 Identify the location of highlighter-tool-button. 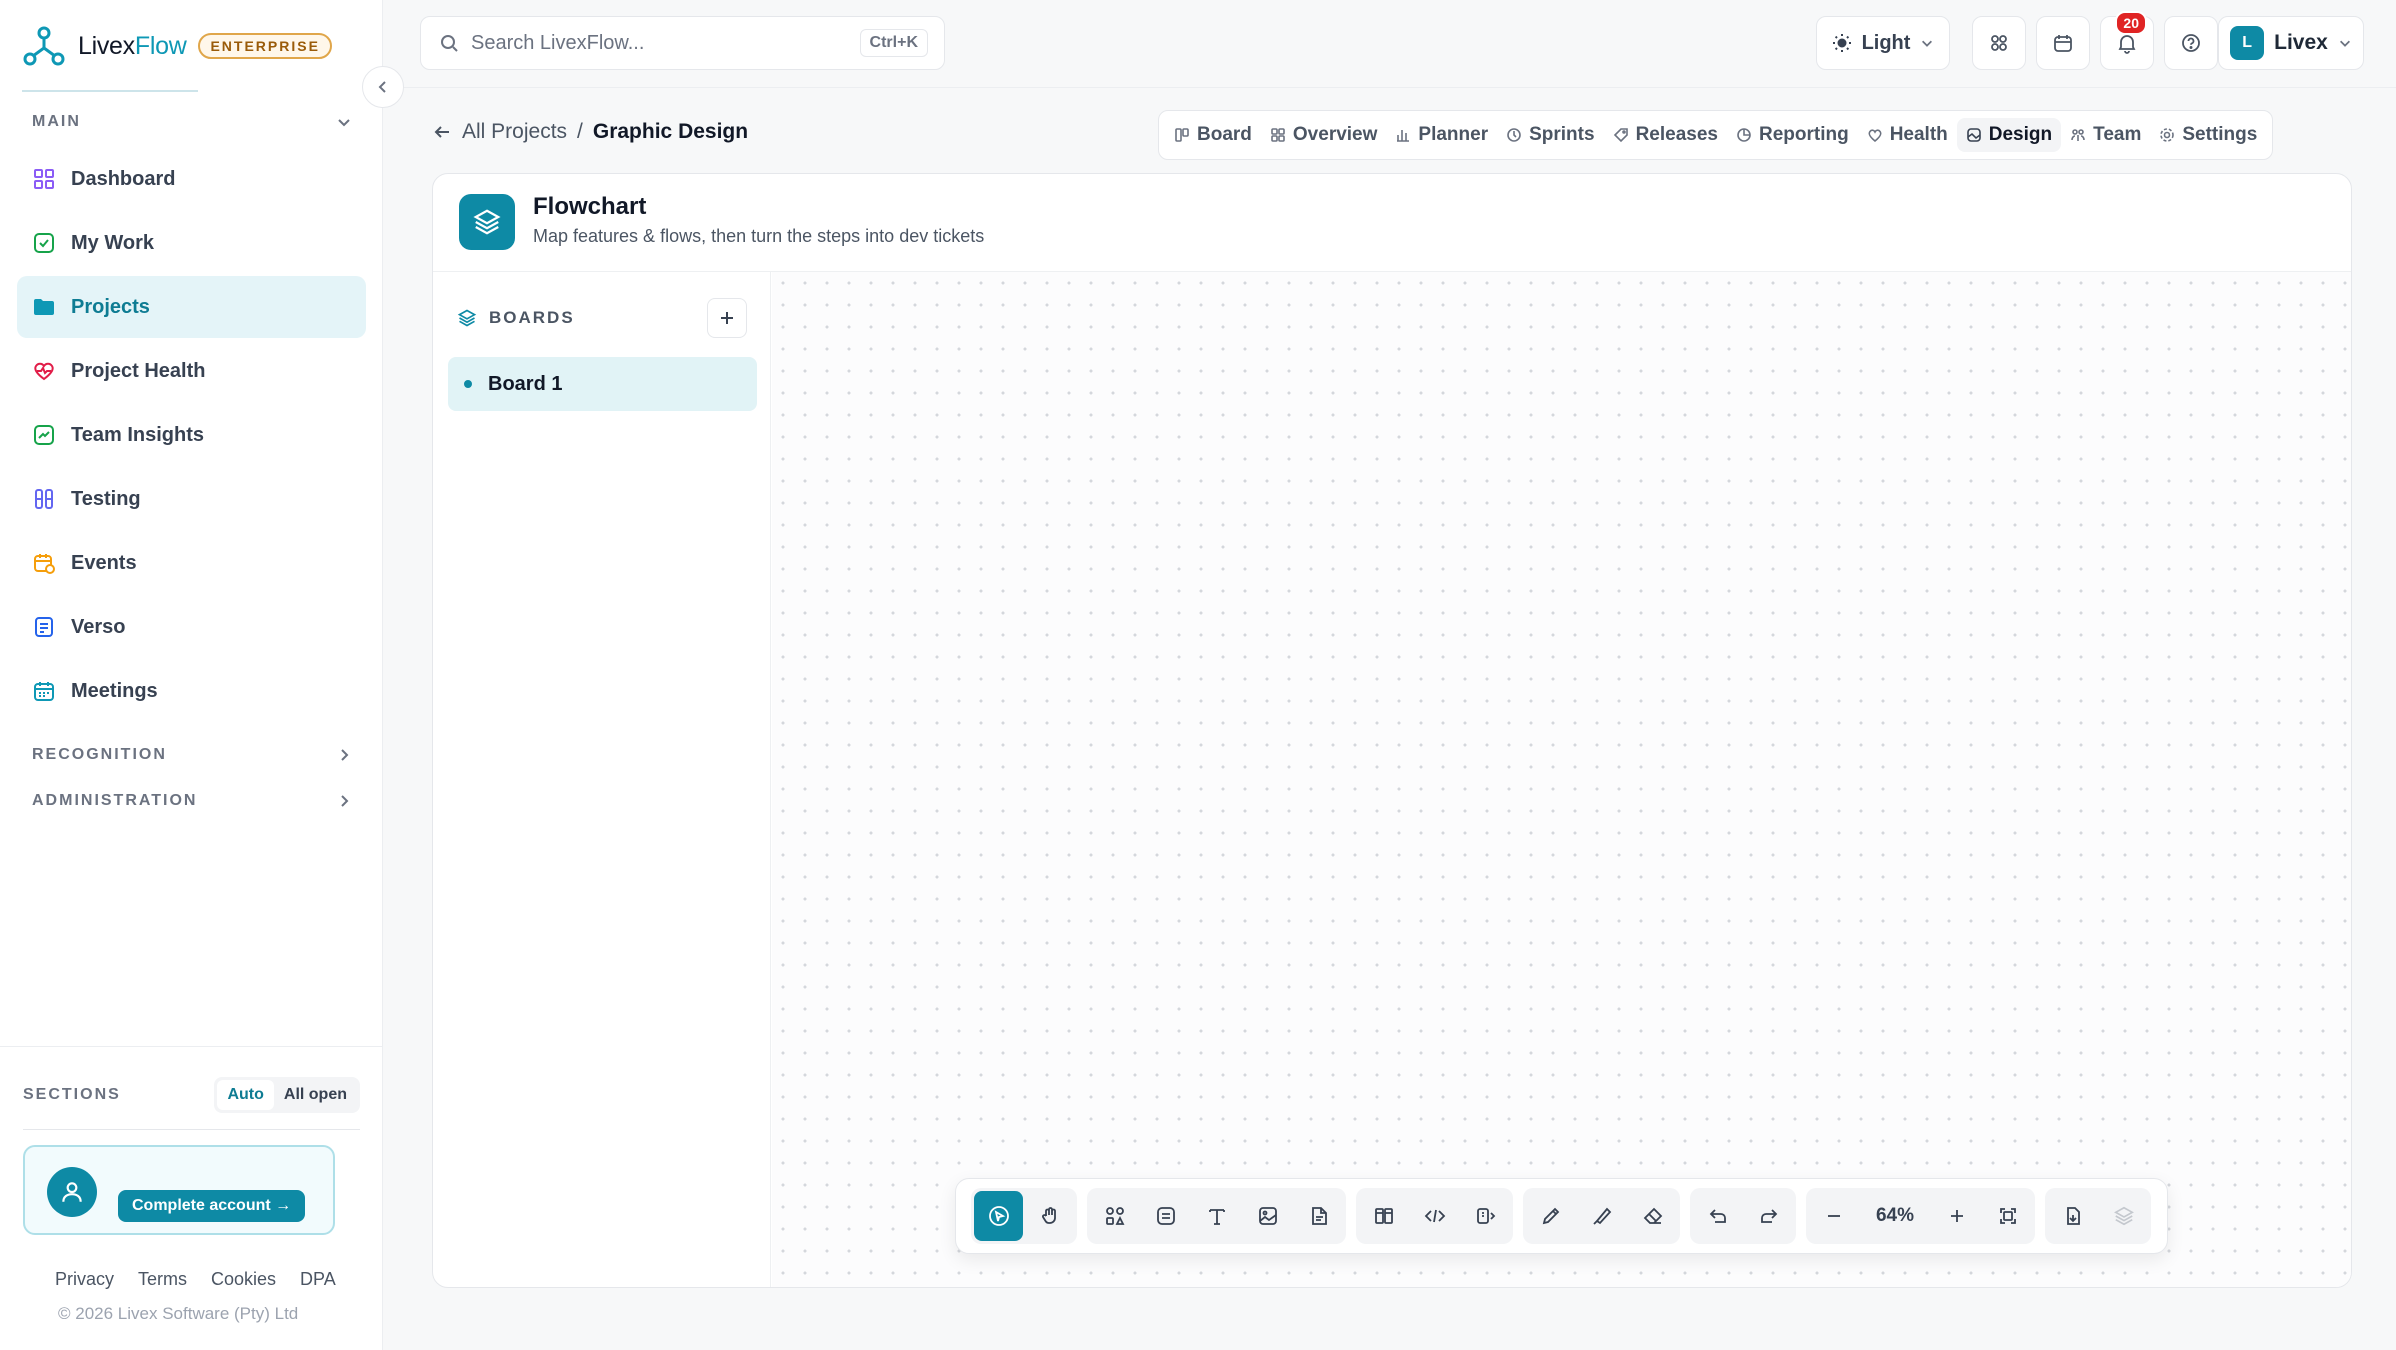
(1601, 1216).